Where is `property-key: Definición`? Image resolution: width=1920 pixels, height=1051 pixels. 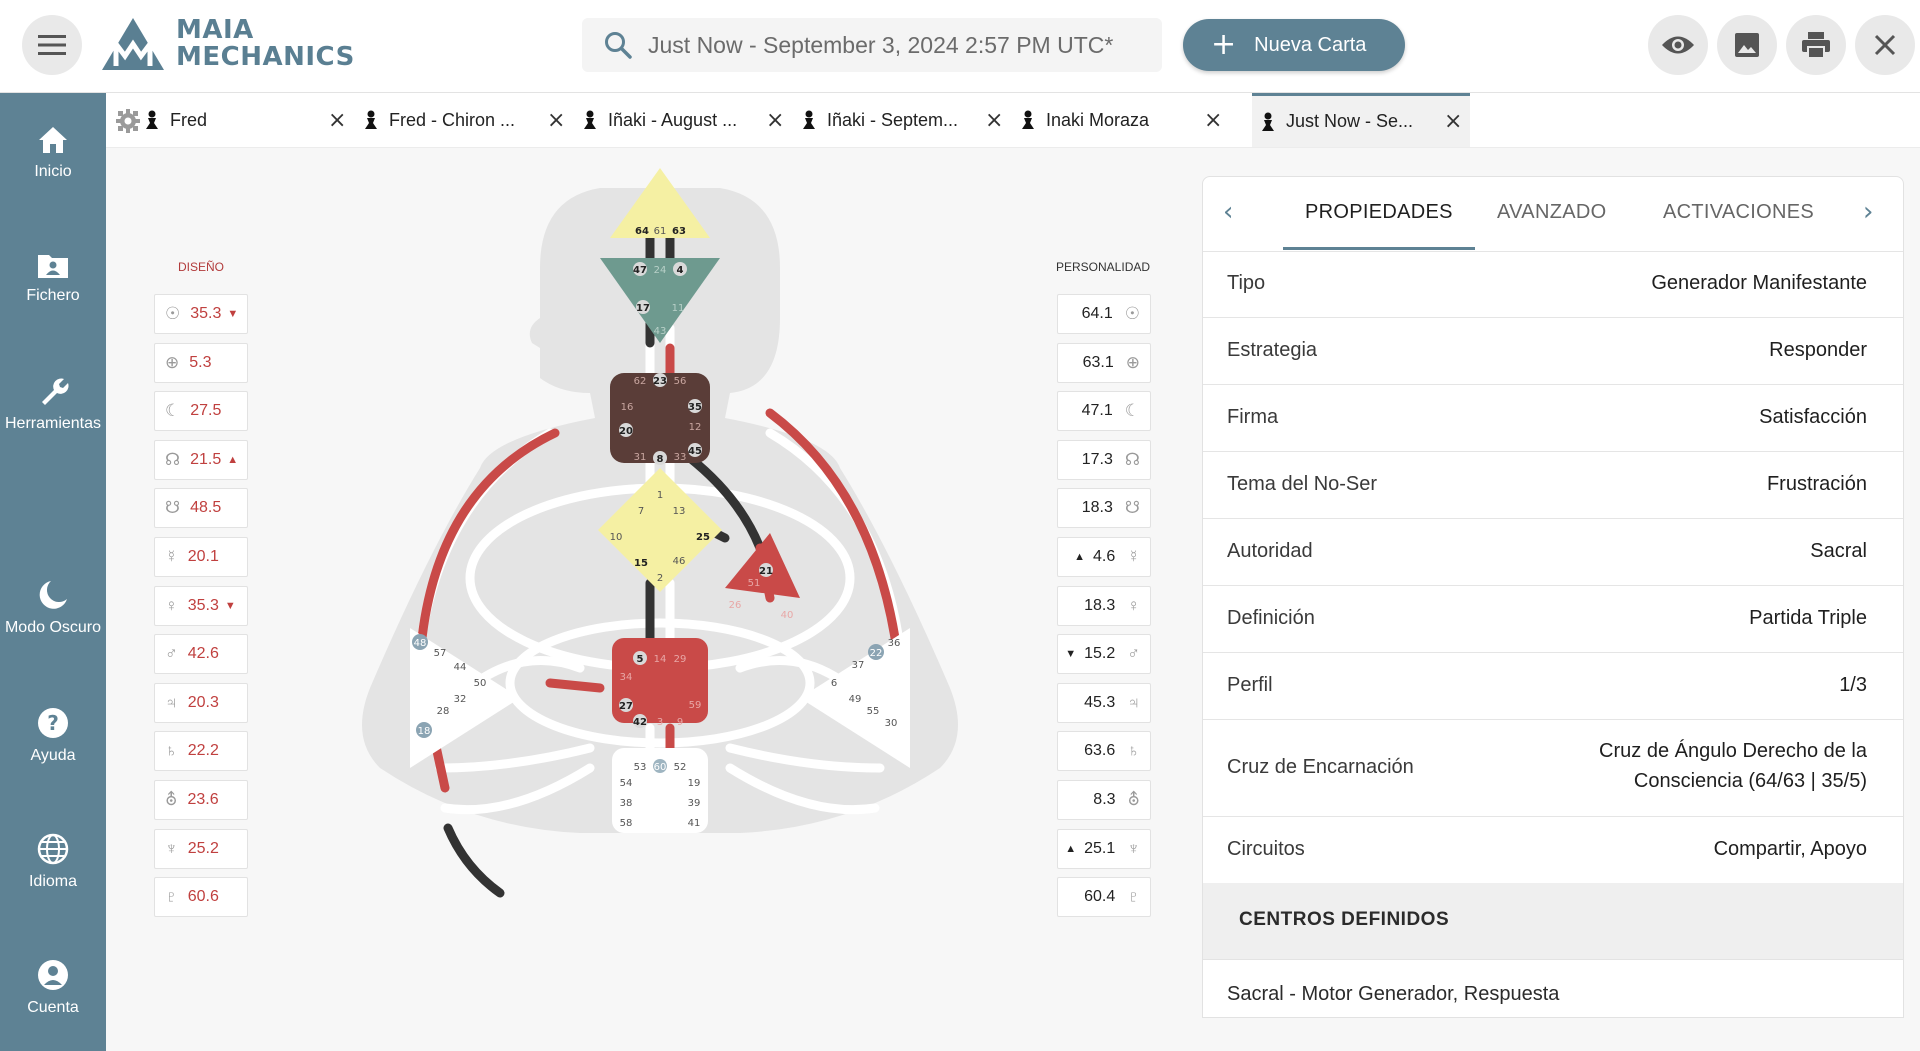 property-key: Definición is located at coordinates (1271, 618).